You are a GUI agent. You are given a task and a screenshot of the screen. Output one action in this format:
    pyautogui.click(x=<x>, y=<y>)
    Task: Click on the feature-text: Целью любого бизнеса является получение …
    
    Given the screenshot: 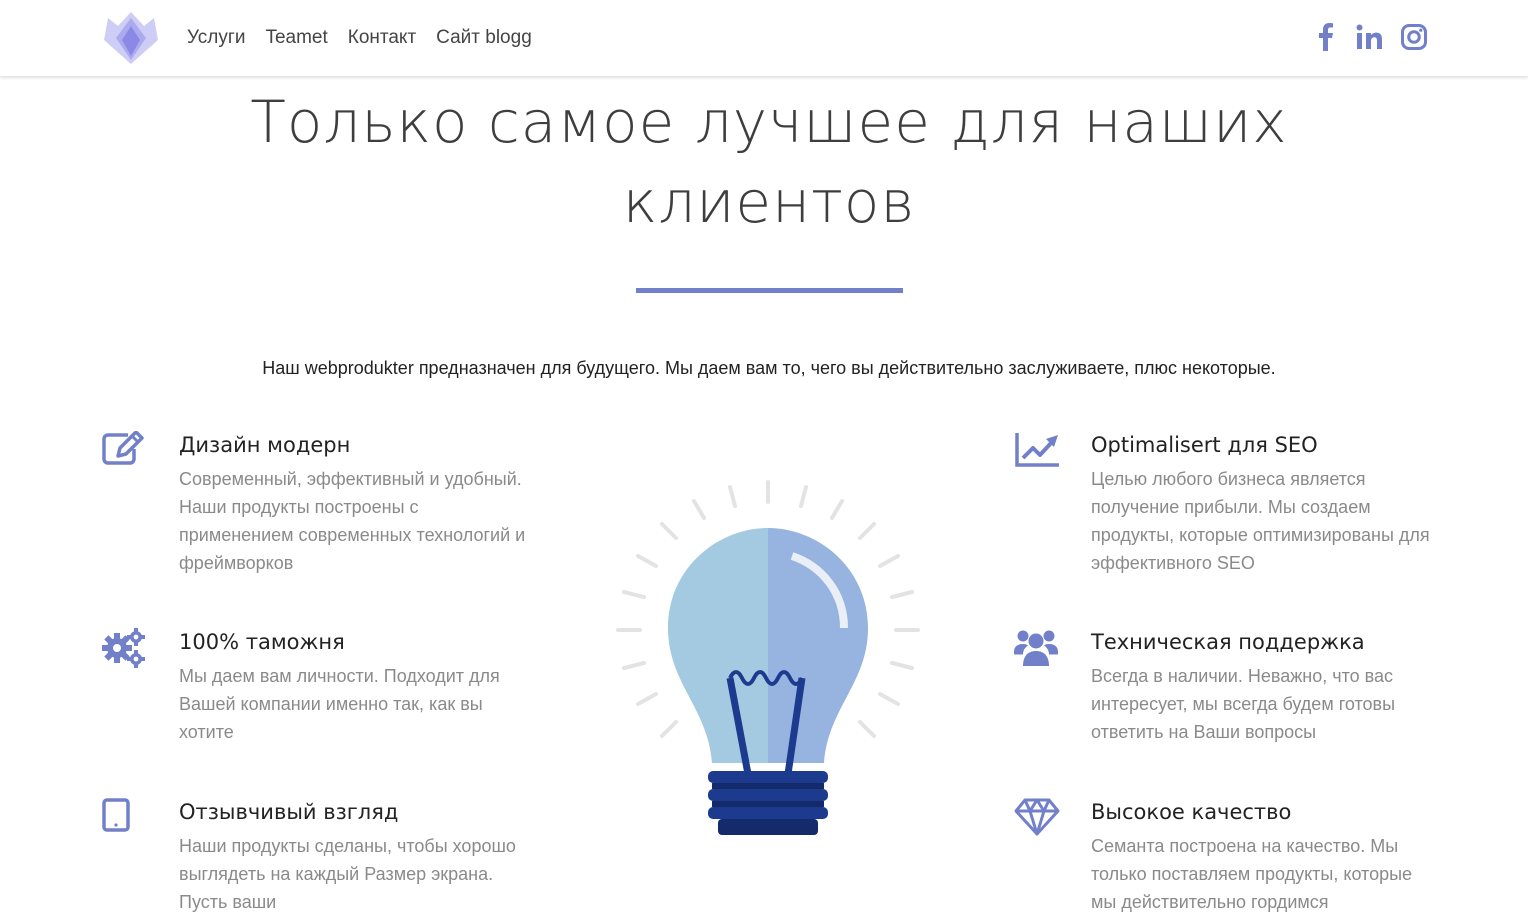 What is the action you would take?
    pyautogui.click(x=1260, y=521)
    